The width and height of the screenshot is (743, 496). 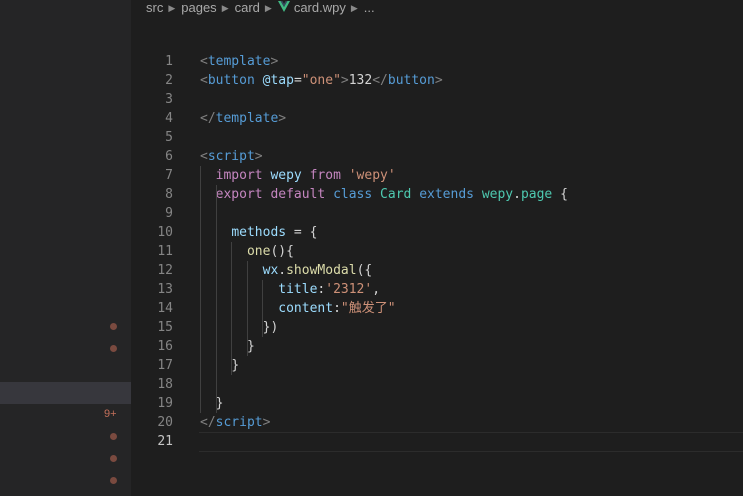 I want to click on code-line: 20 </script>, so click(x=437, y=422).